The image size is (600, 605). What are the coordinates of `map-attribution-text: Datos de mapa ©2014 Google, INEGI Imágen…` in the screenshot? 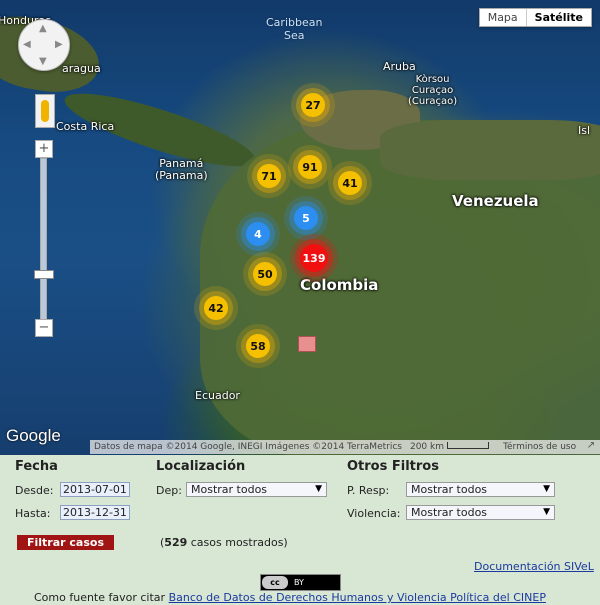 It's located at (248, 447).